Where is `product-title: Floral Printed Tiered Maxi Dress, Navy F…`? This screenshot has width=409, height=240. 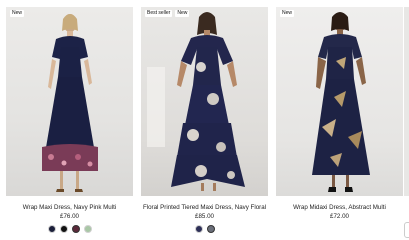
product-title: Floral Printed Tiered Maxi Dress, Navy F… is located at coordinates (204, 207).